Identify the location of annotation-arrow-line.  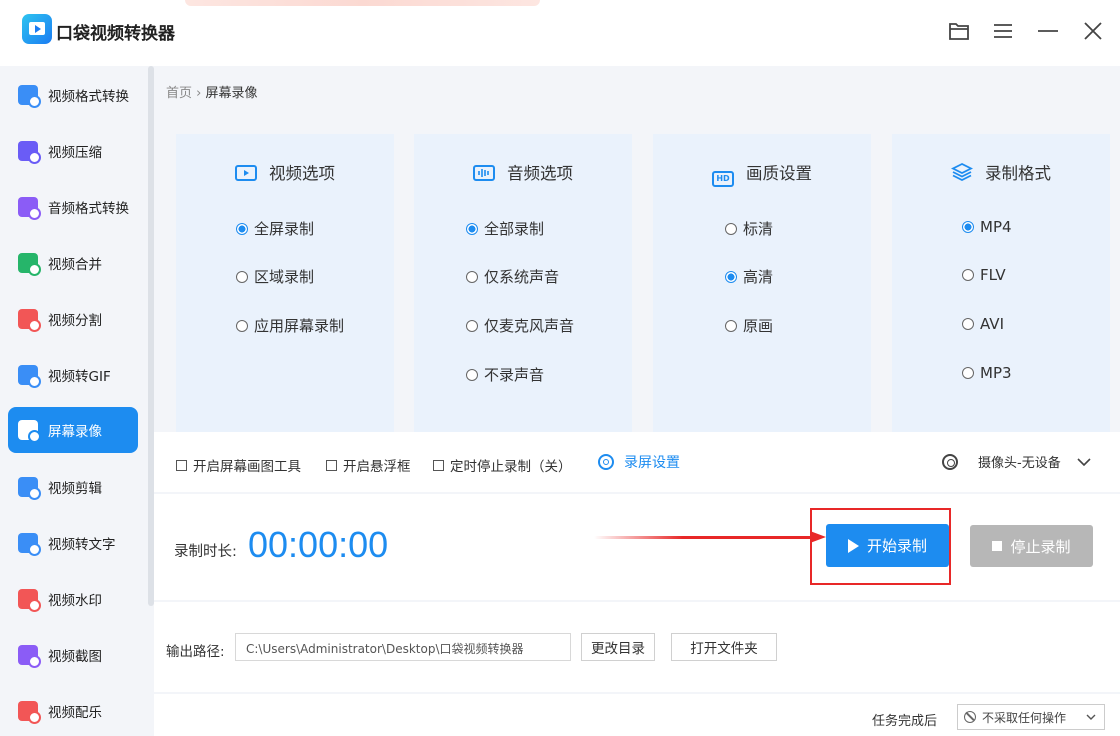
(705, 537).